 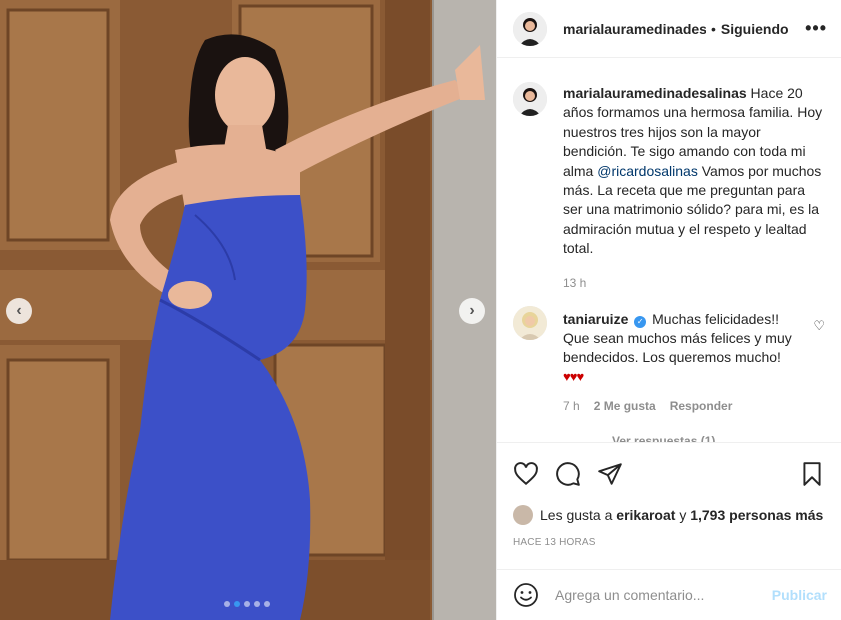 I want to click on publish-button: Publicar, so click(x=799, y=595).